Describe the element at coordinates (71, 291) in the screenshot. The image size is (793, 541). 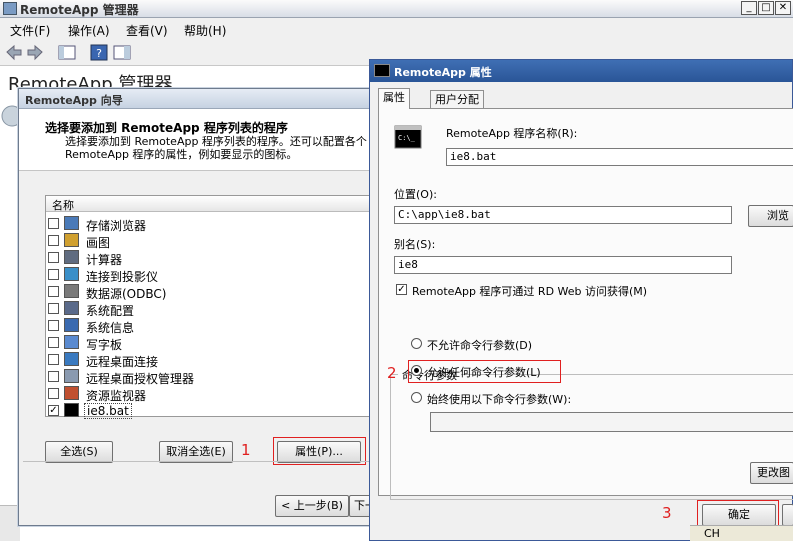
I see `odbc-icon` at that location.